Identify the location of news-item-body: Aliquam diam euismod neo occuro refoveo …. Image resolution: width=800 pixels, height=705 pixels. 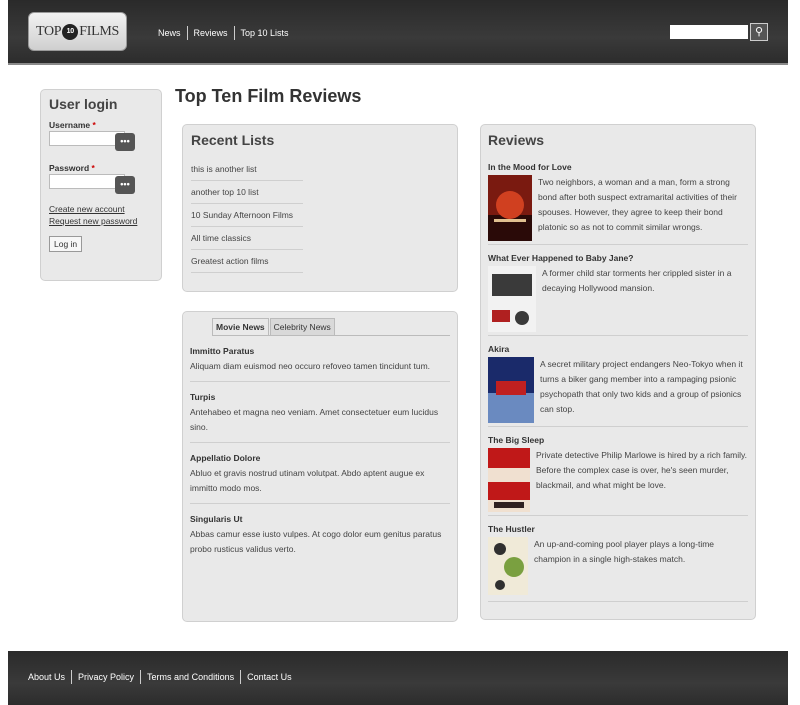
(310, 366).